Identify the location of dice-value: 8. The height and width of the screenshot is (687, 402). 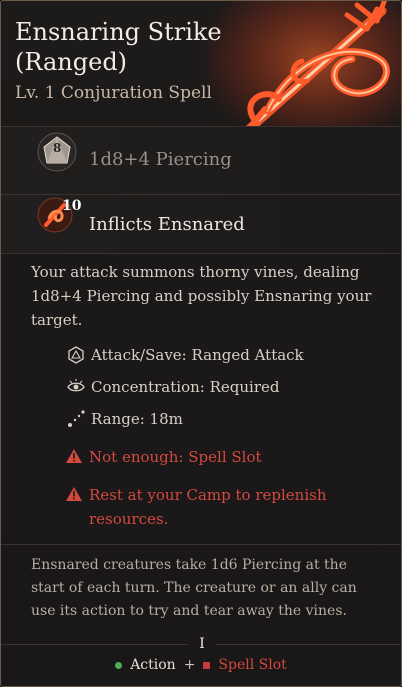
(57, 148).